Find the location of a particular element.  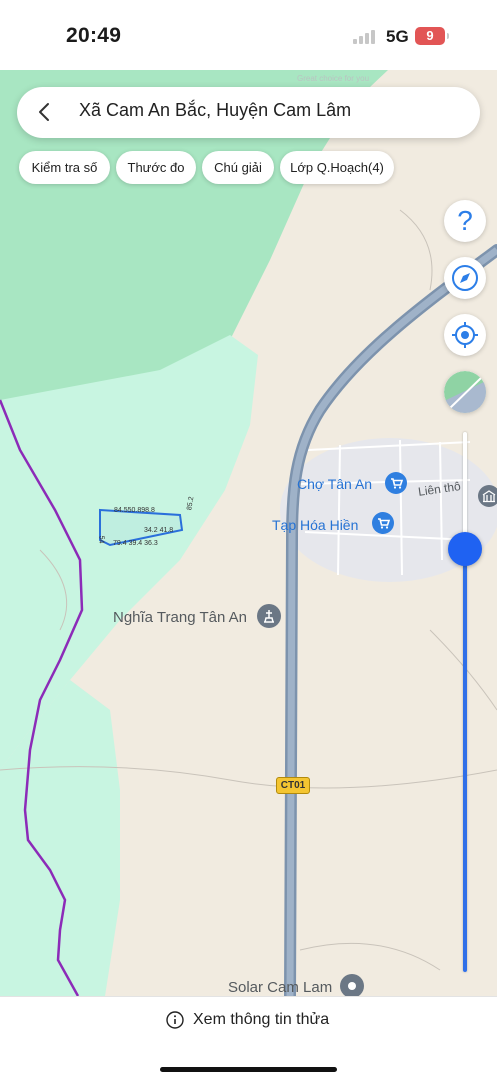

battery-level: 9 is located at coordinates (430, 35).